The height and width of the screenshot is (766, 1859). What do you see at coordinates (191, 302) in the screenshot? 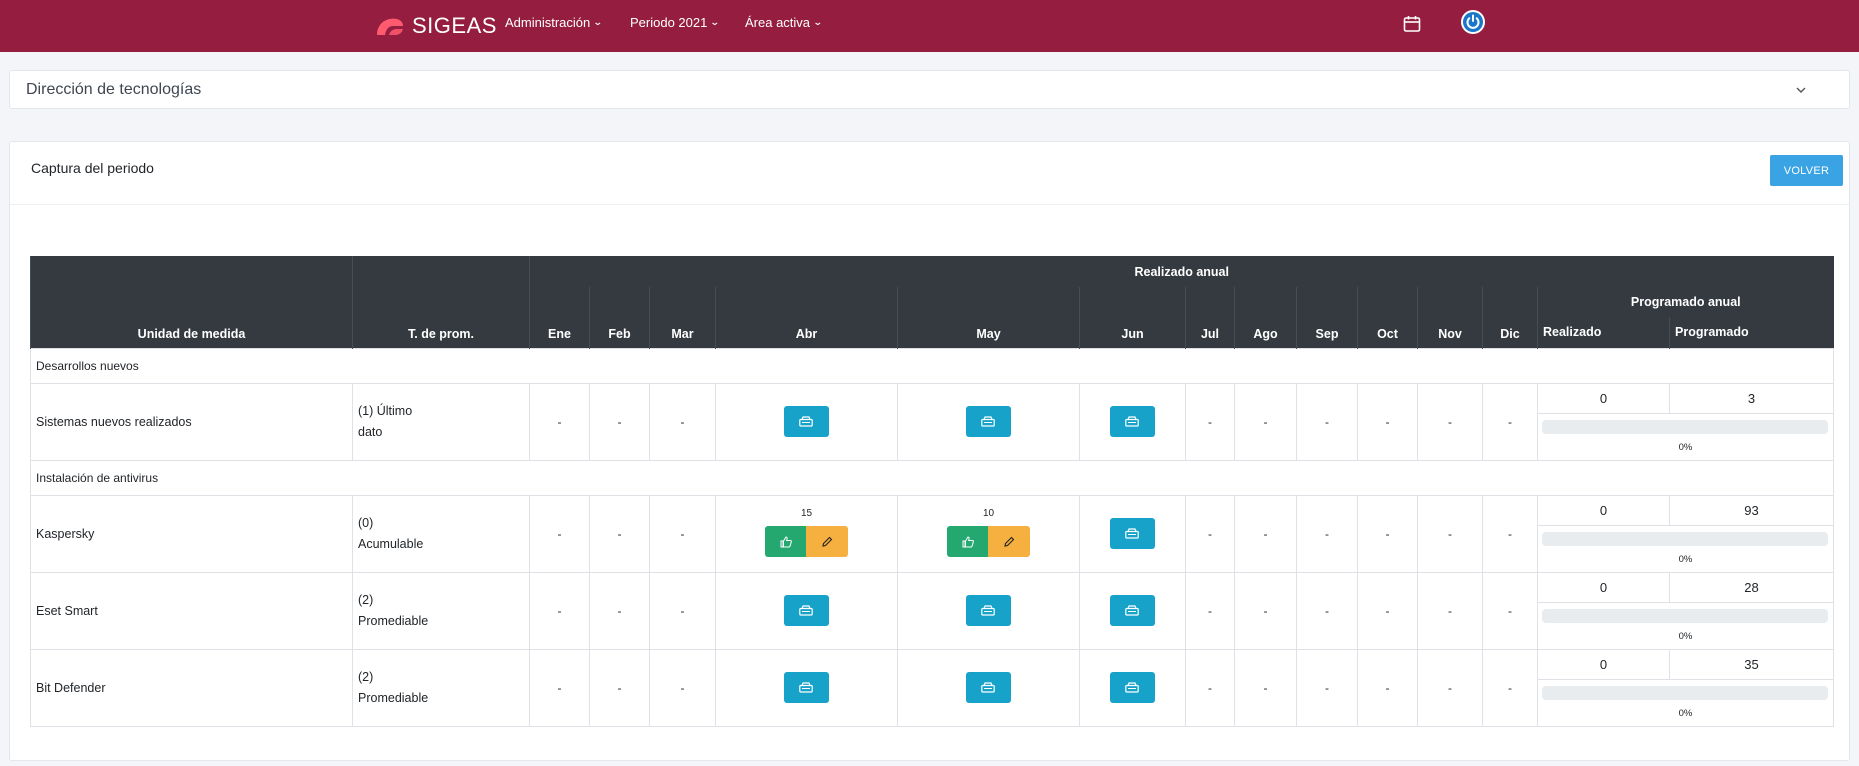
I see `header-unidad-medida: Unidad de medida` at bounding box center [191, 302].